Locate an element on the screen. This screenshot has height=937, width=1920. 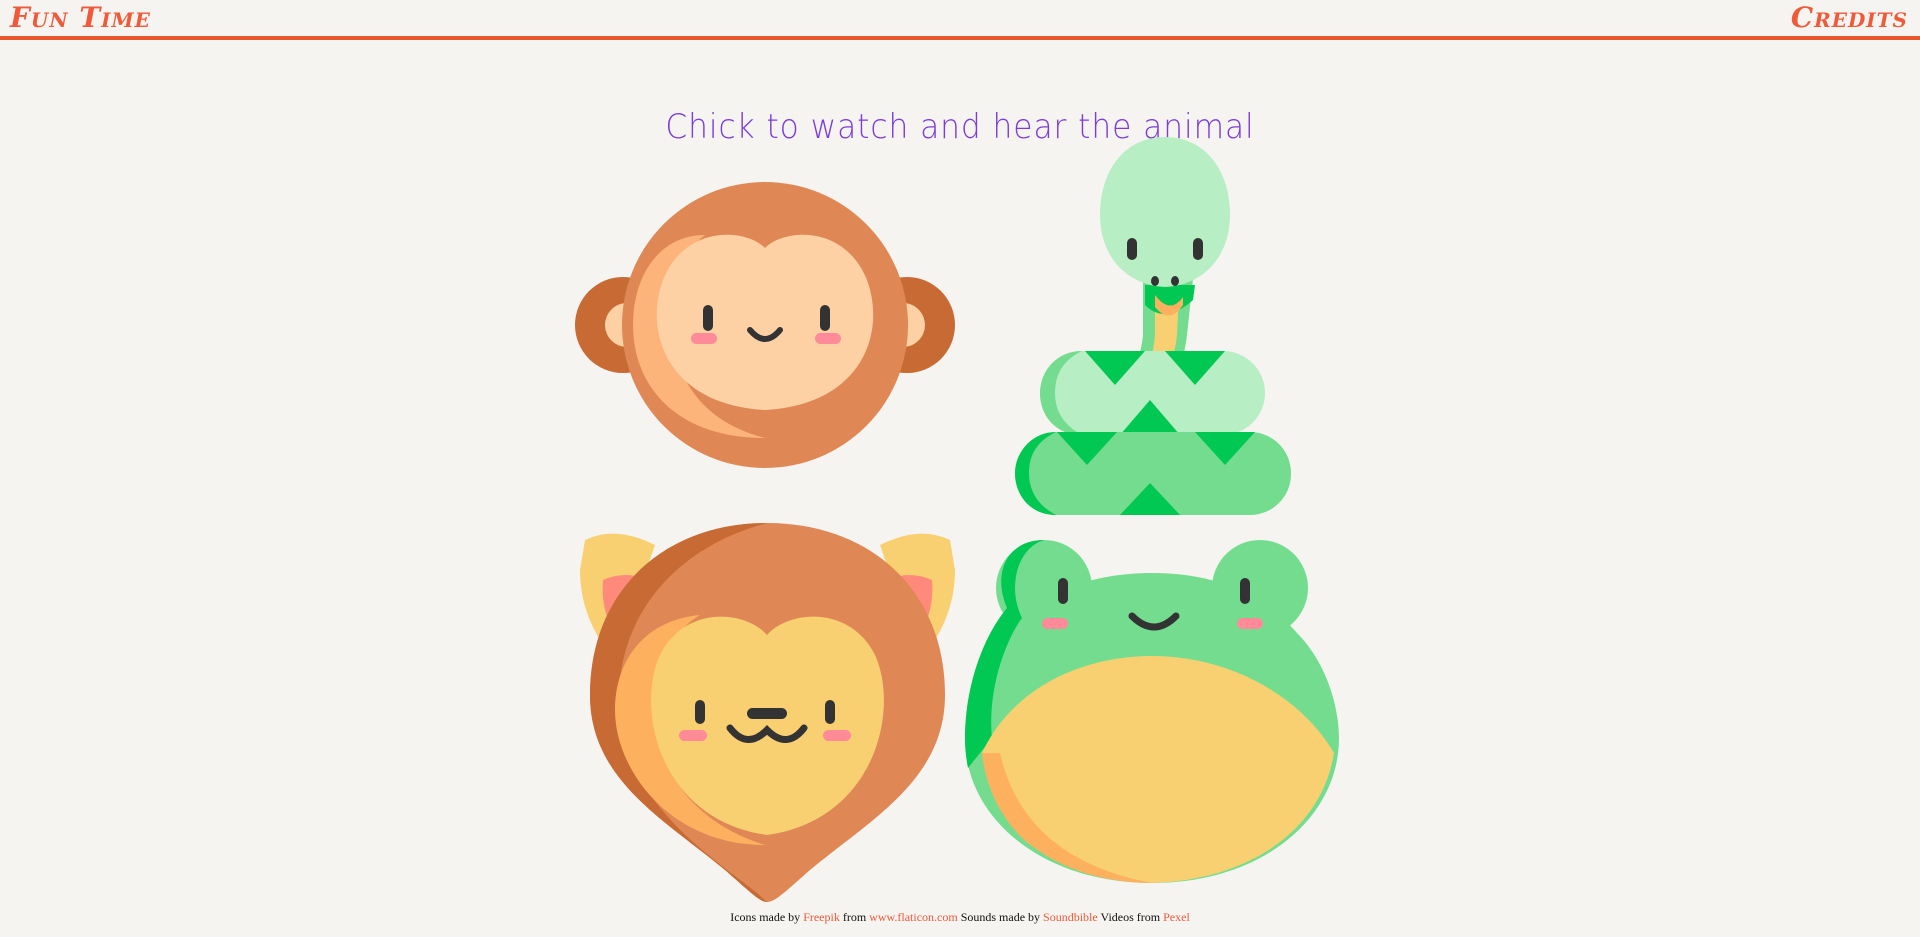
credits-link: Credits is located at coordinates (1849, 18).